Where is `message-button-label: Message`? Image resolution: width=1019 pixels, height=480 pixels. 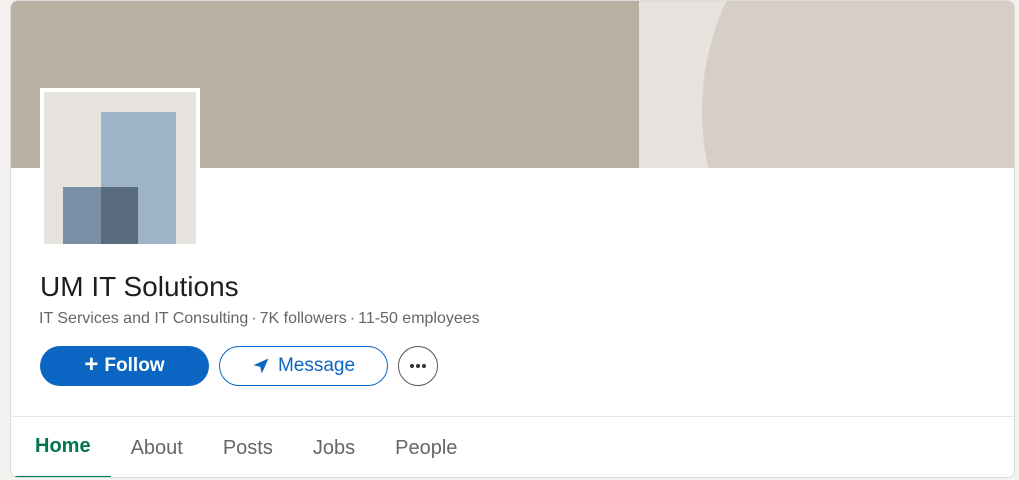
message-button-label: Message is located at coordinates (316, 365).